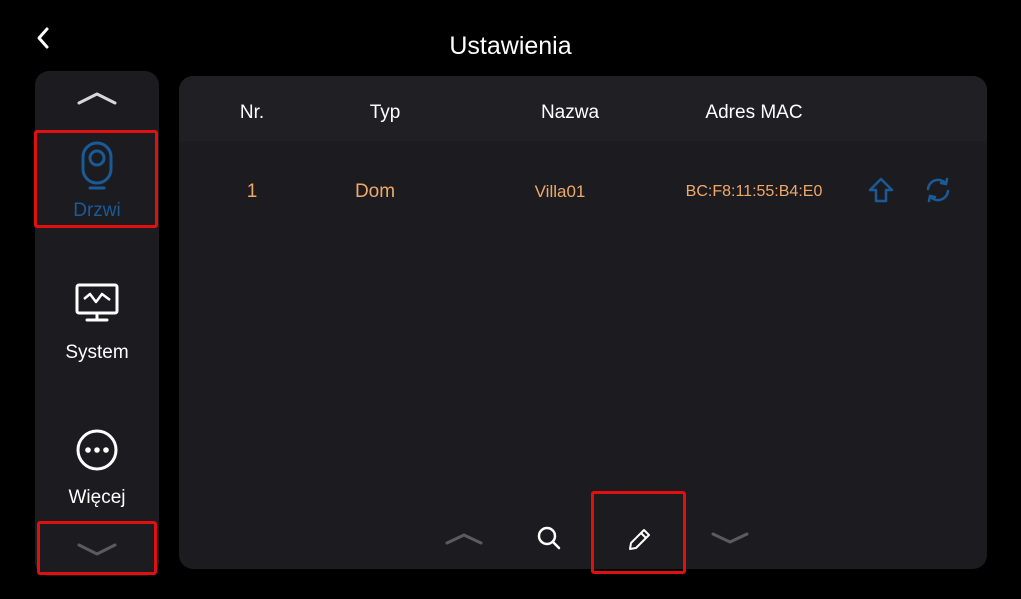 This screenshot has height=599, width=1021. I want to click on page-down-button, so click(730, 539).